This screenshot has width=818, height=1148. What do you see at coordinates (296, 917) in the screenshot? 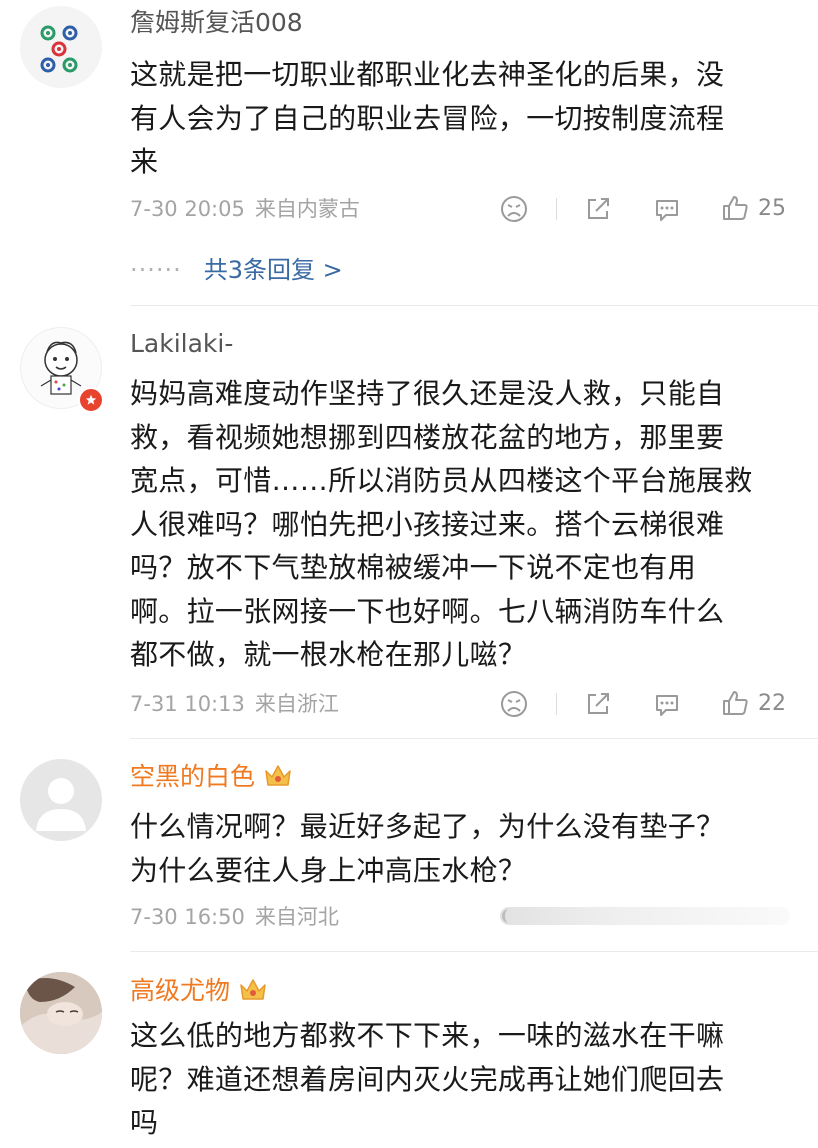
I see `comment-location: 来自河北` at bounding box center [296, 917].